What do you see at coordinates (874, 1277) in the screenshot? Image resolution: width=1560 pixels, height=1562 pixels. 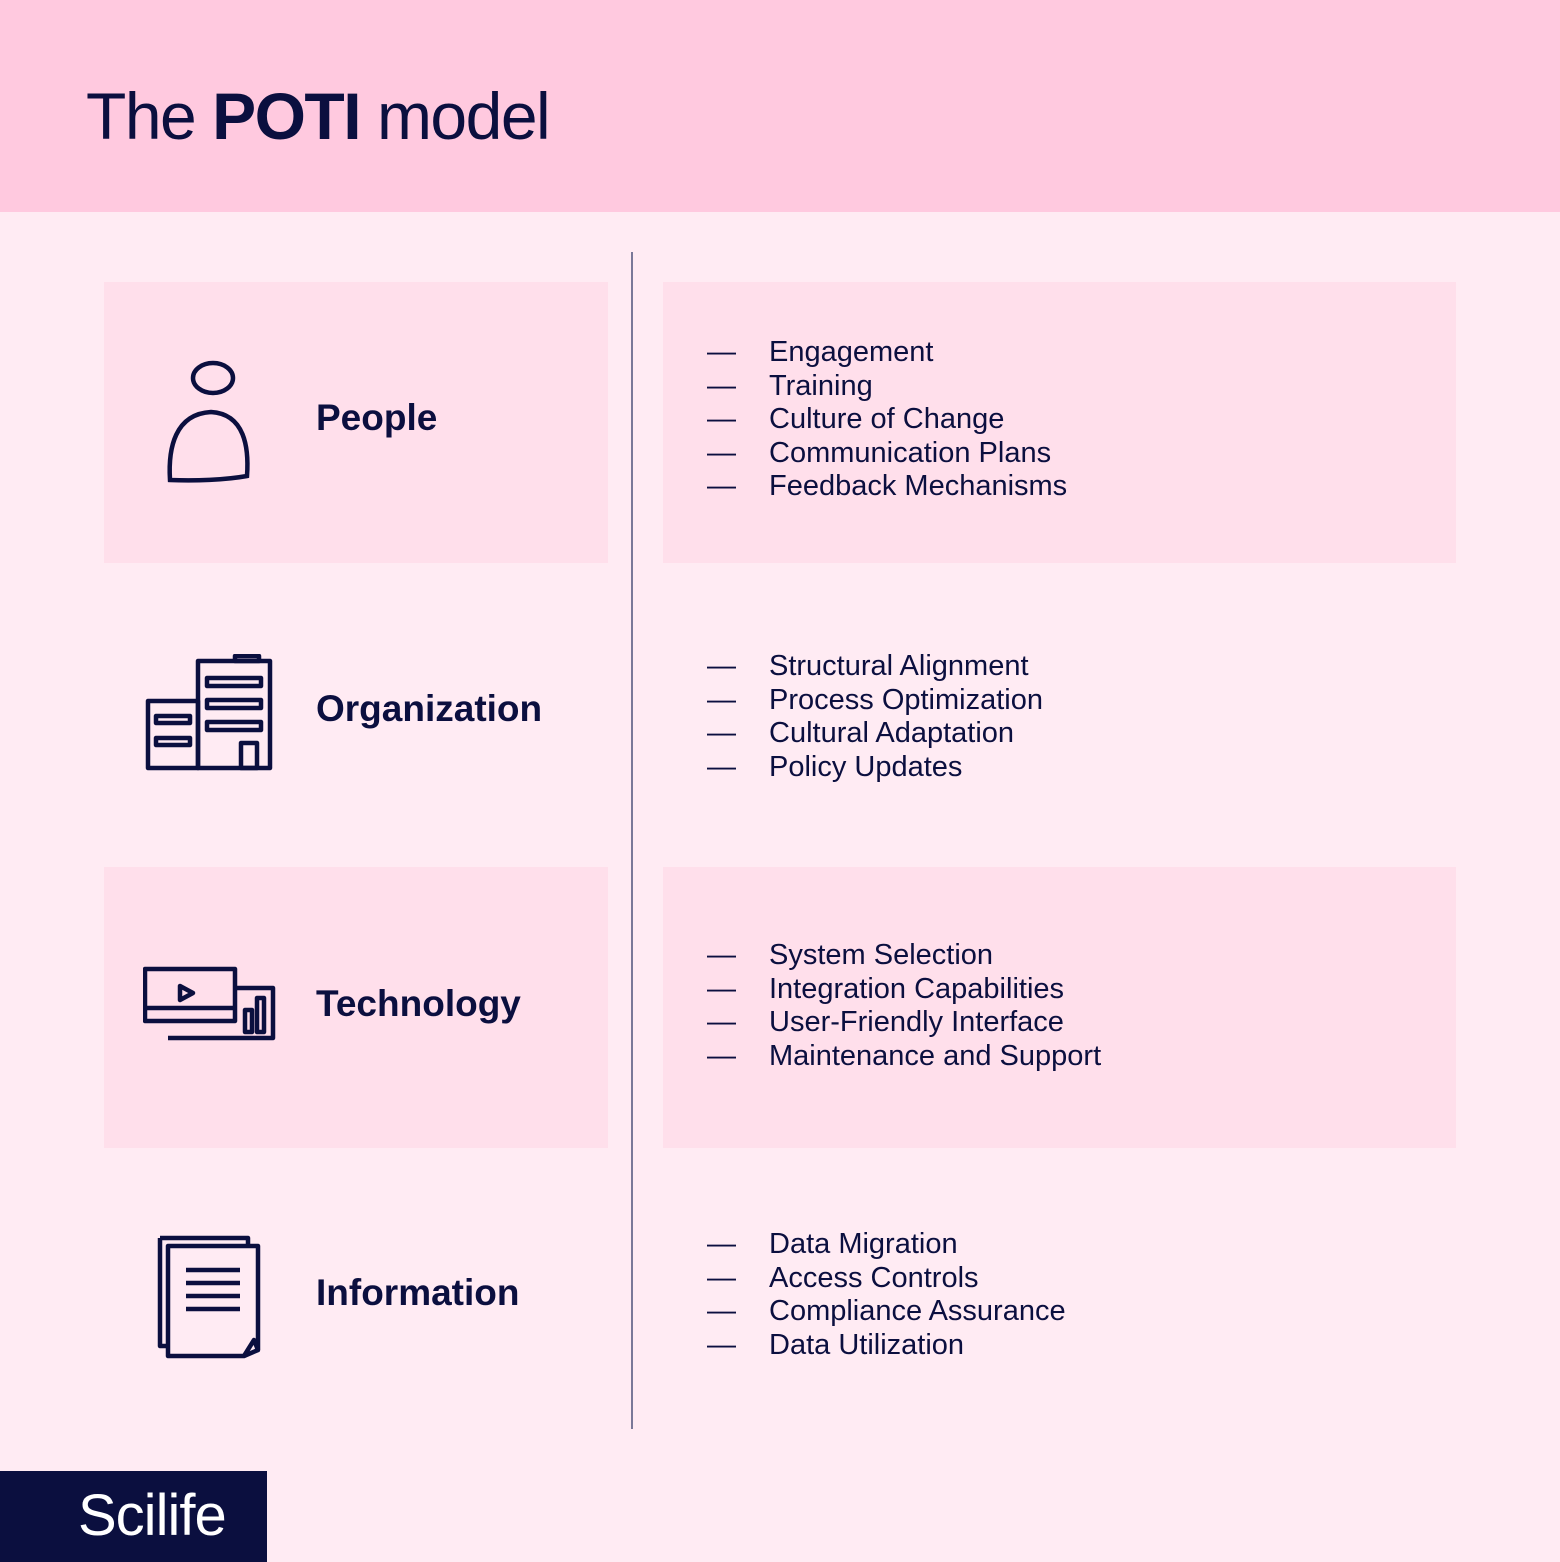 I see `item-text: Access Controls` at bounding box center [874, 1277].